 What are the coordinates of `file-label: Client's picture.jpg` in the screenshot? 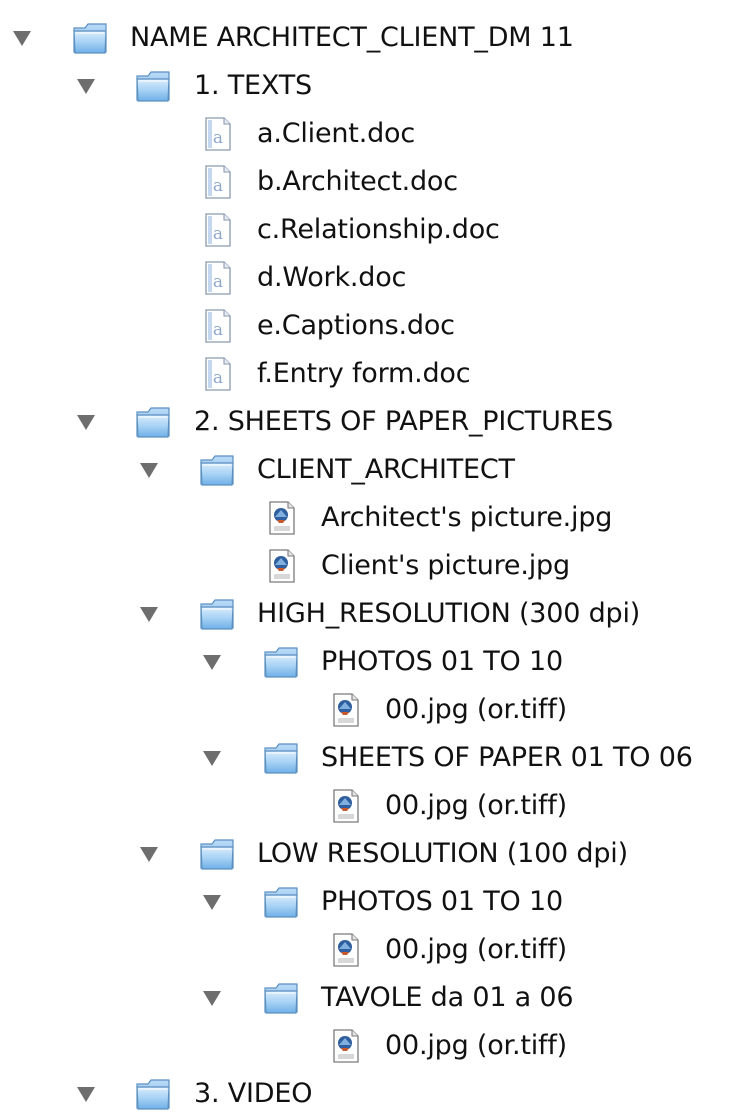 It's located at (445, 565).